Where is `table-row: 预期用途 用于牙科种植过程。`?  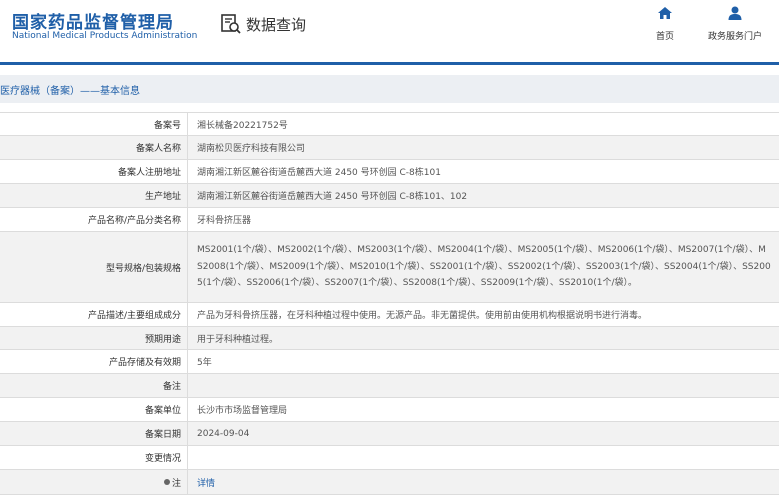
table-row: 预期用途 用于牙科种植过程。 is located at coordinates (389, 338).